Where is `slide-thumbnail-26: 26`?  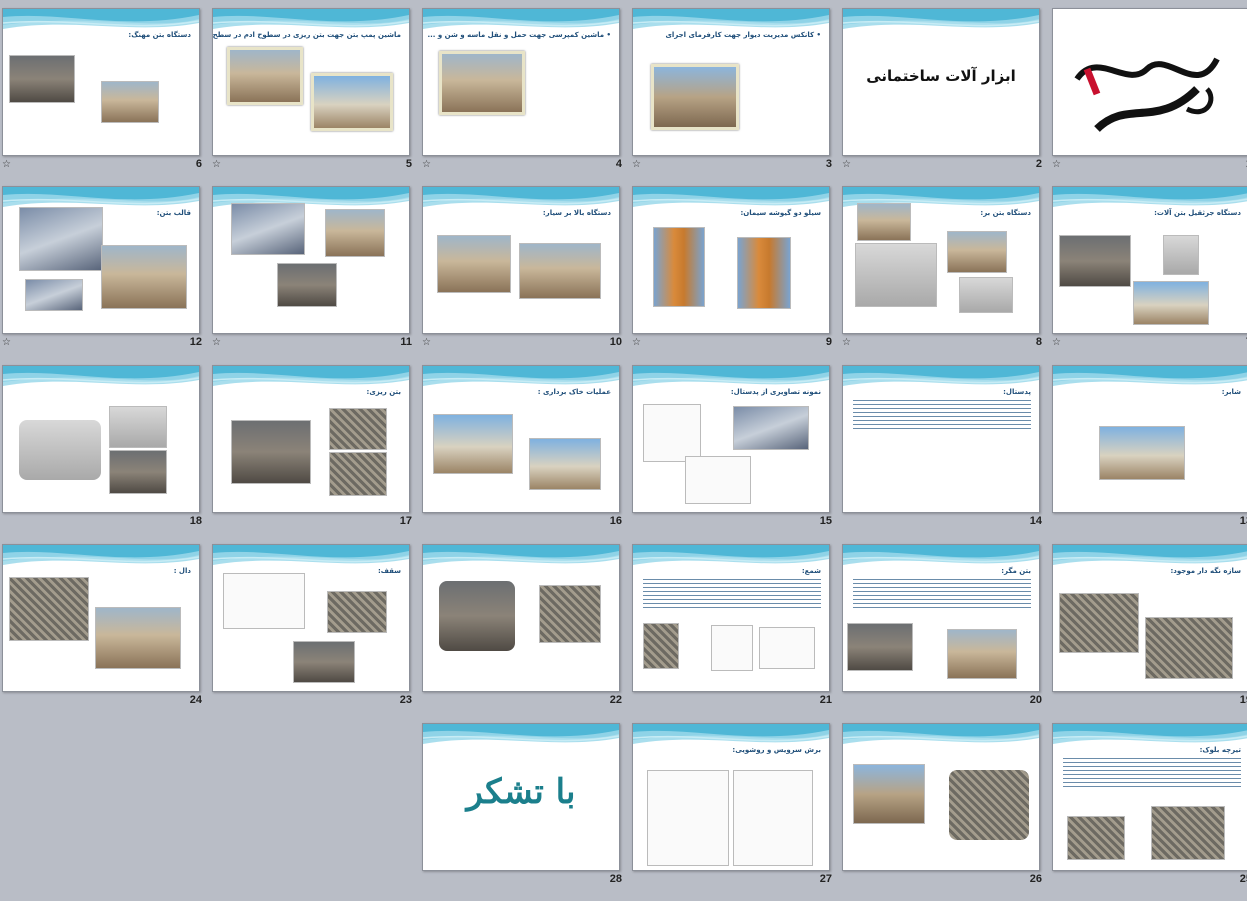 slide-thumbnail-26: 26 is located at coordinates (947, 812).